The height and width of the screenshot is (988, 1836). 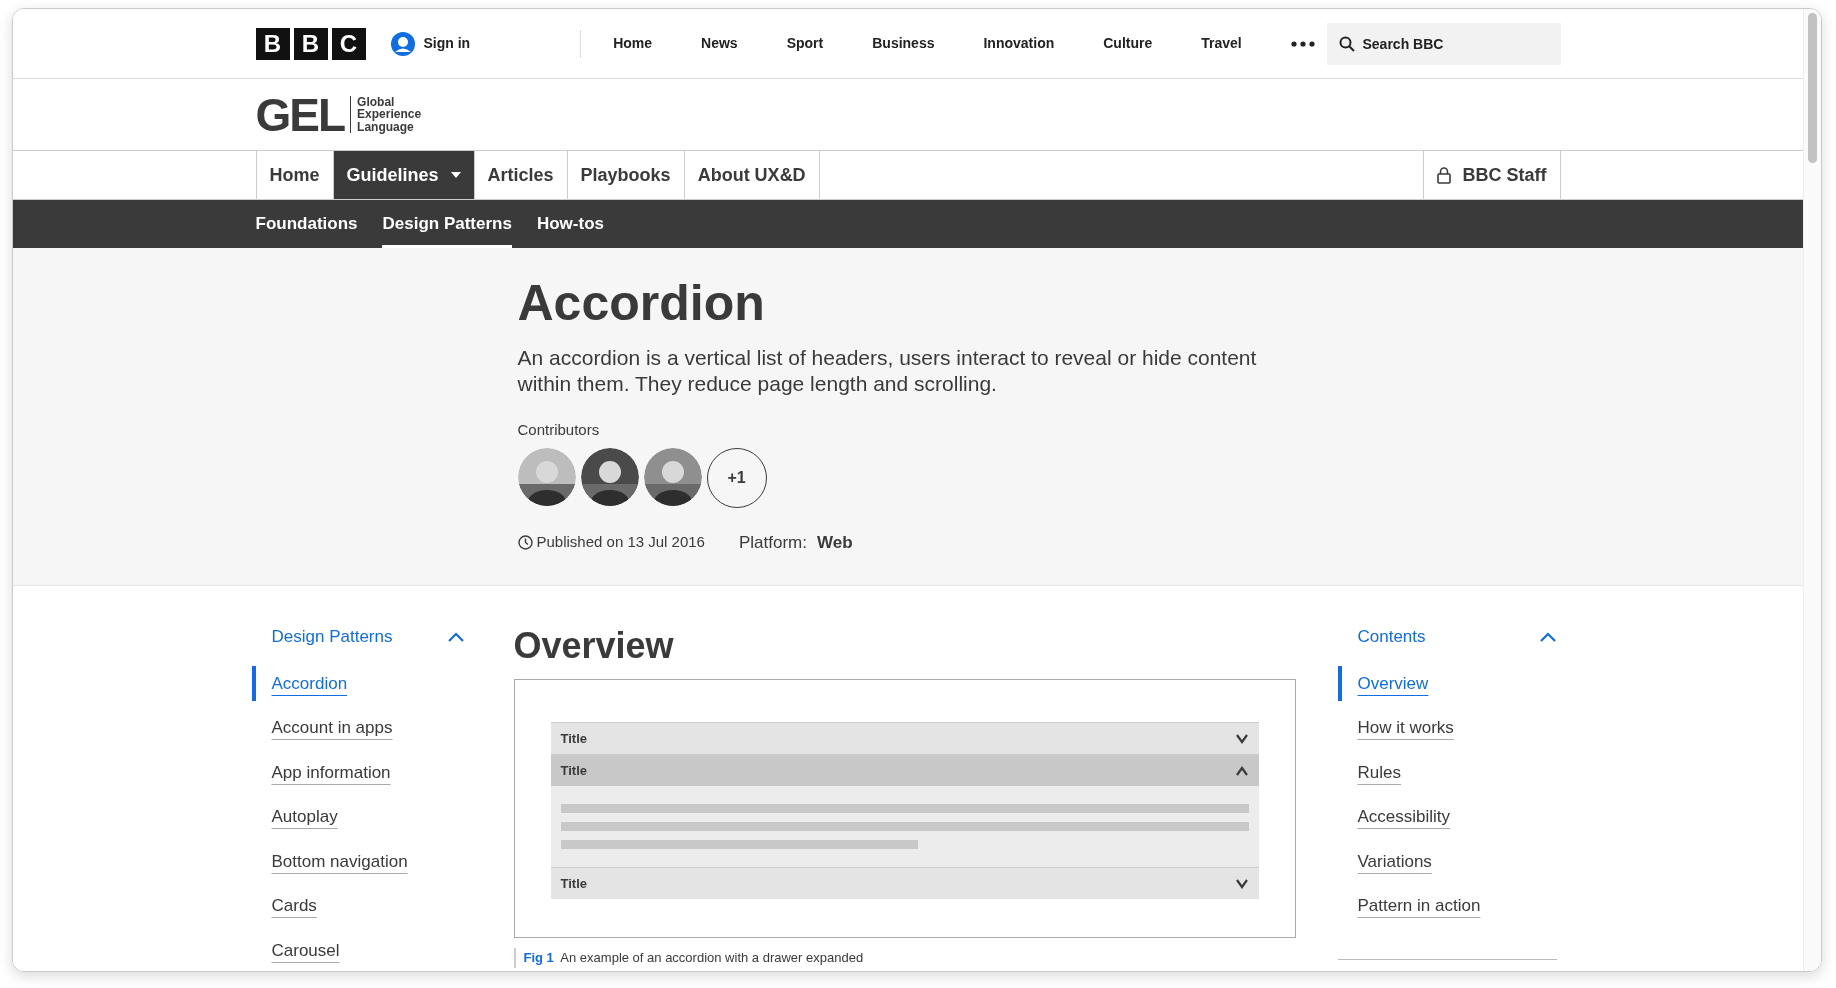 I want to click on scrollbar-thumb, so click(x=1812, y=88).